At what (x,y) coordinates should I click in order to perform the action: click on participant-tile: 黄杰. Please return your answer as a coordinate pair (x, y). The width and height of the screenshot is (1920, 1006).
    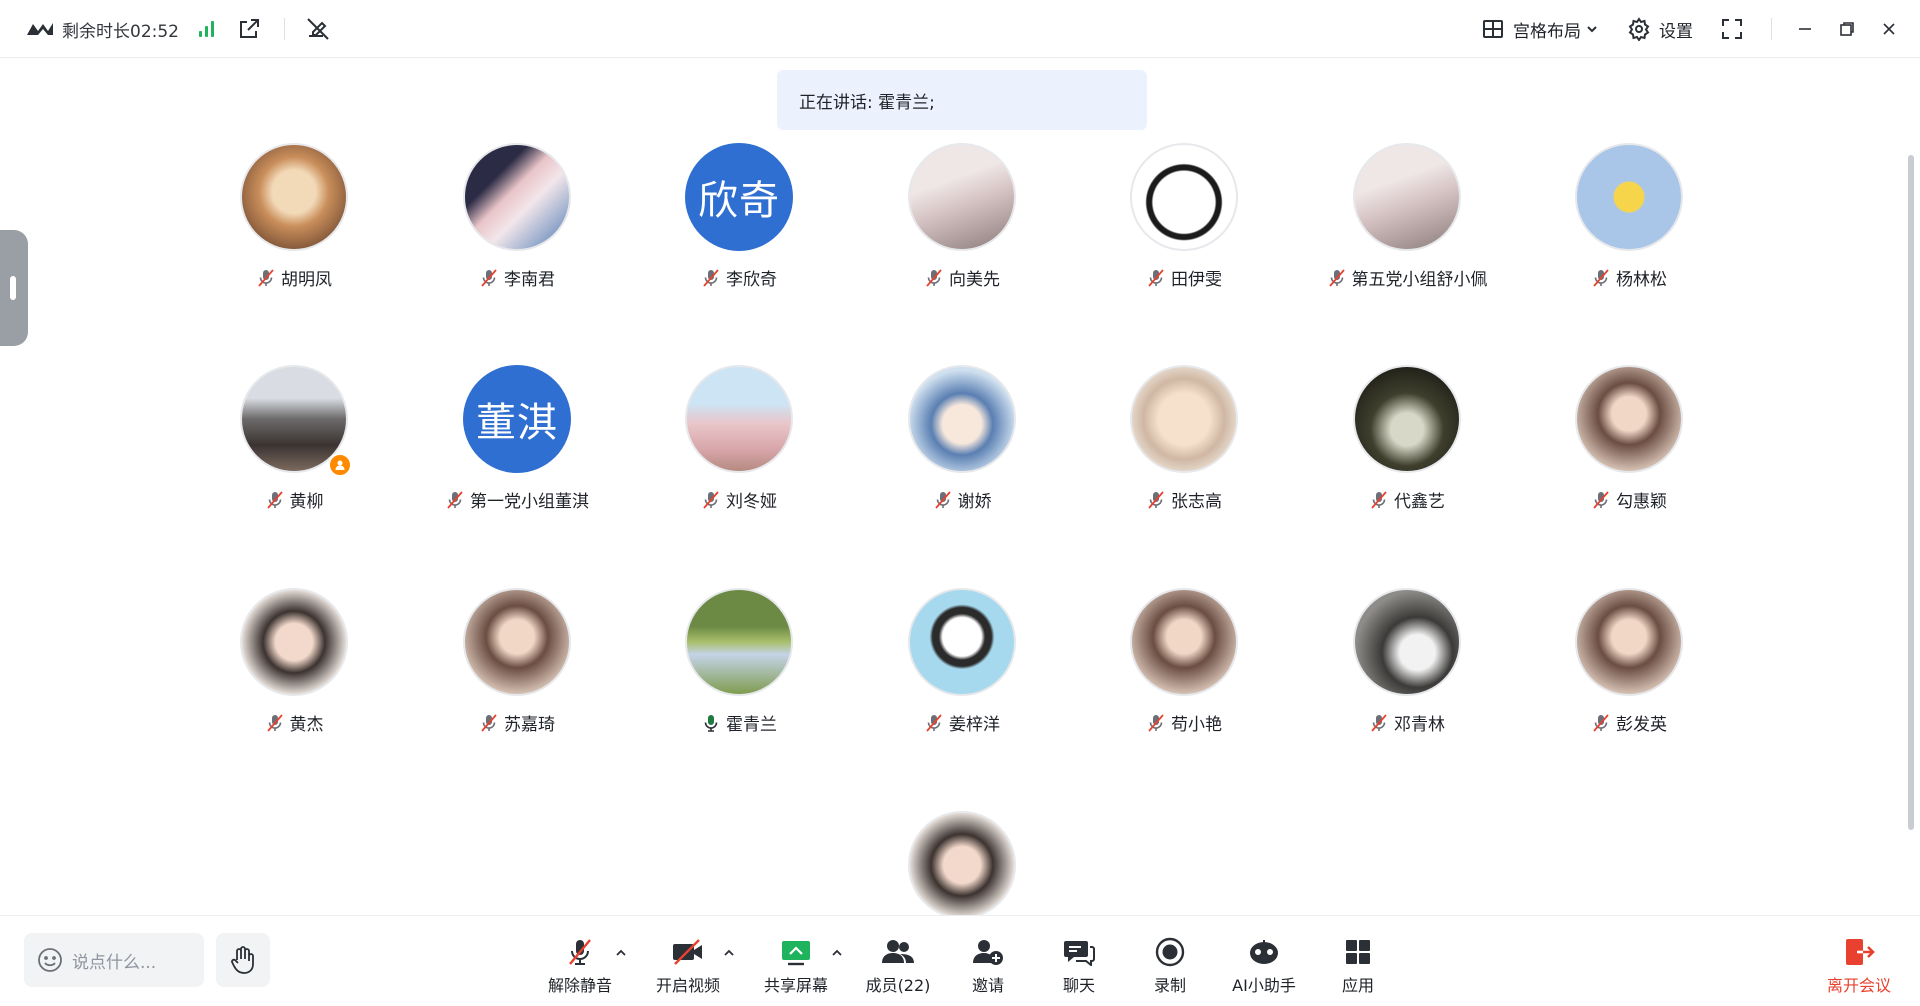
    Looking at the image, I should click on (294, 678).